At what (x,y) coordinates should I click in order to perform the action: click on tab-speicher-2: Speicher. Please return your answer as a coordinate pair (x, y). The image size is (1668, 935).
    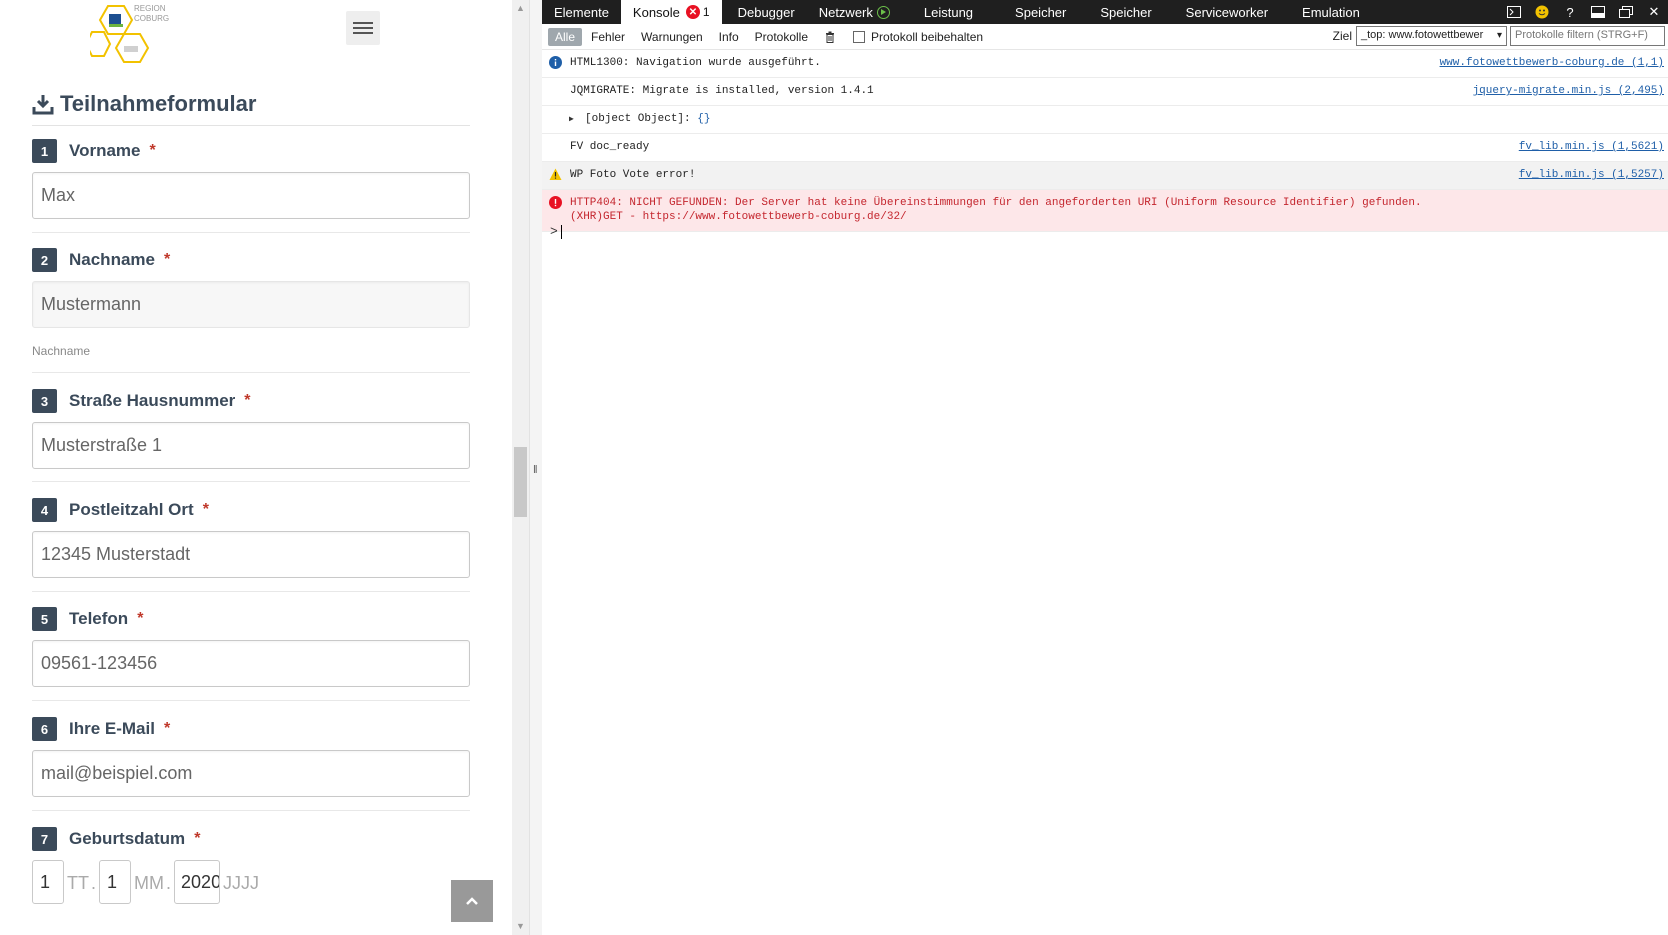
    Looking at the image, I should click on (1125, 12).